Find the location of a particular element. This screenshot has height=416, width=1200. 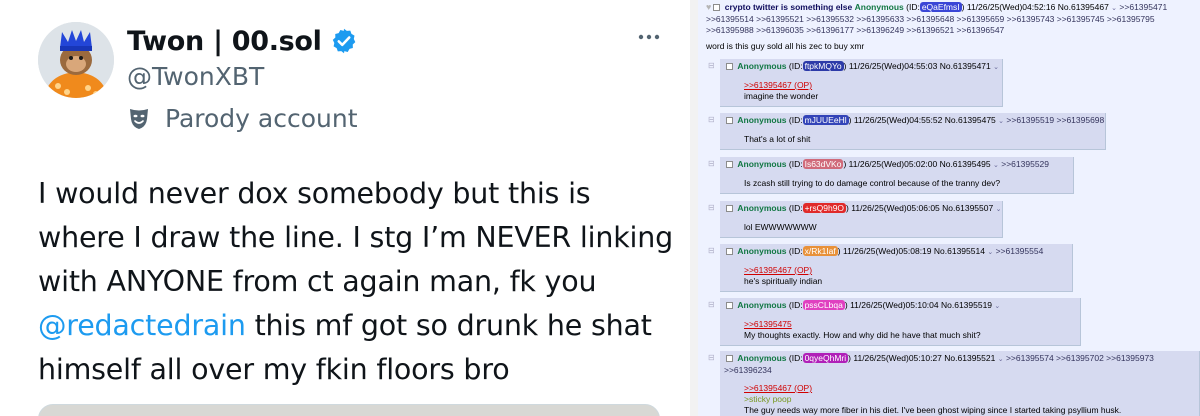

post-number: No.61395467 is located at coordinates (1083, 7).